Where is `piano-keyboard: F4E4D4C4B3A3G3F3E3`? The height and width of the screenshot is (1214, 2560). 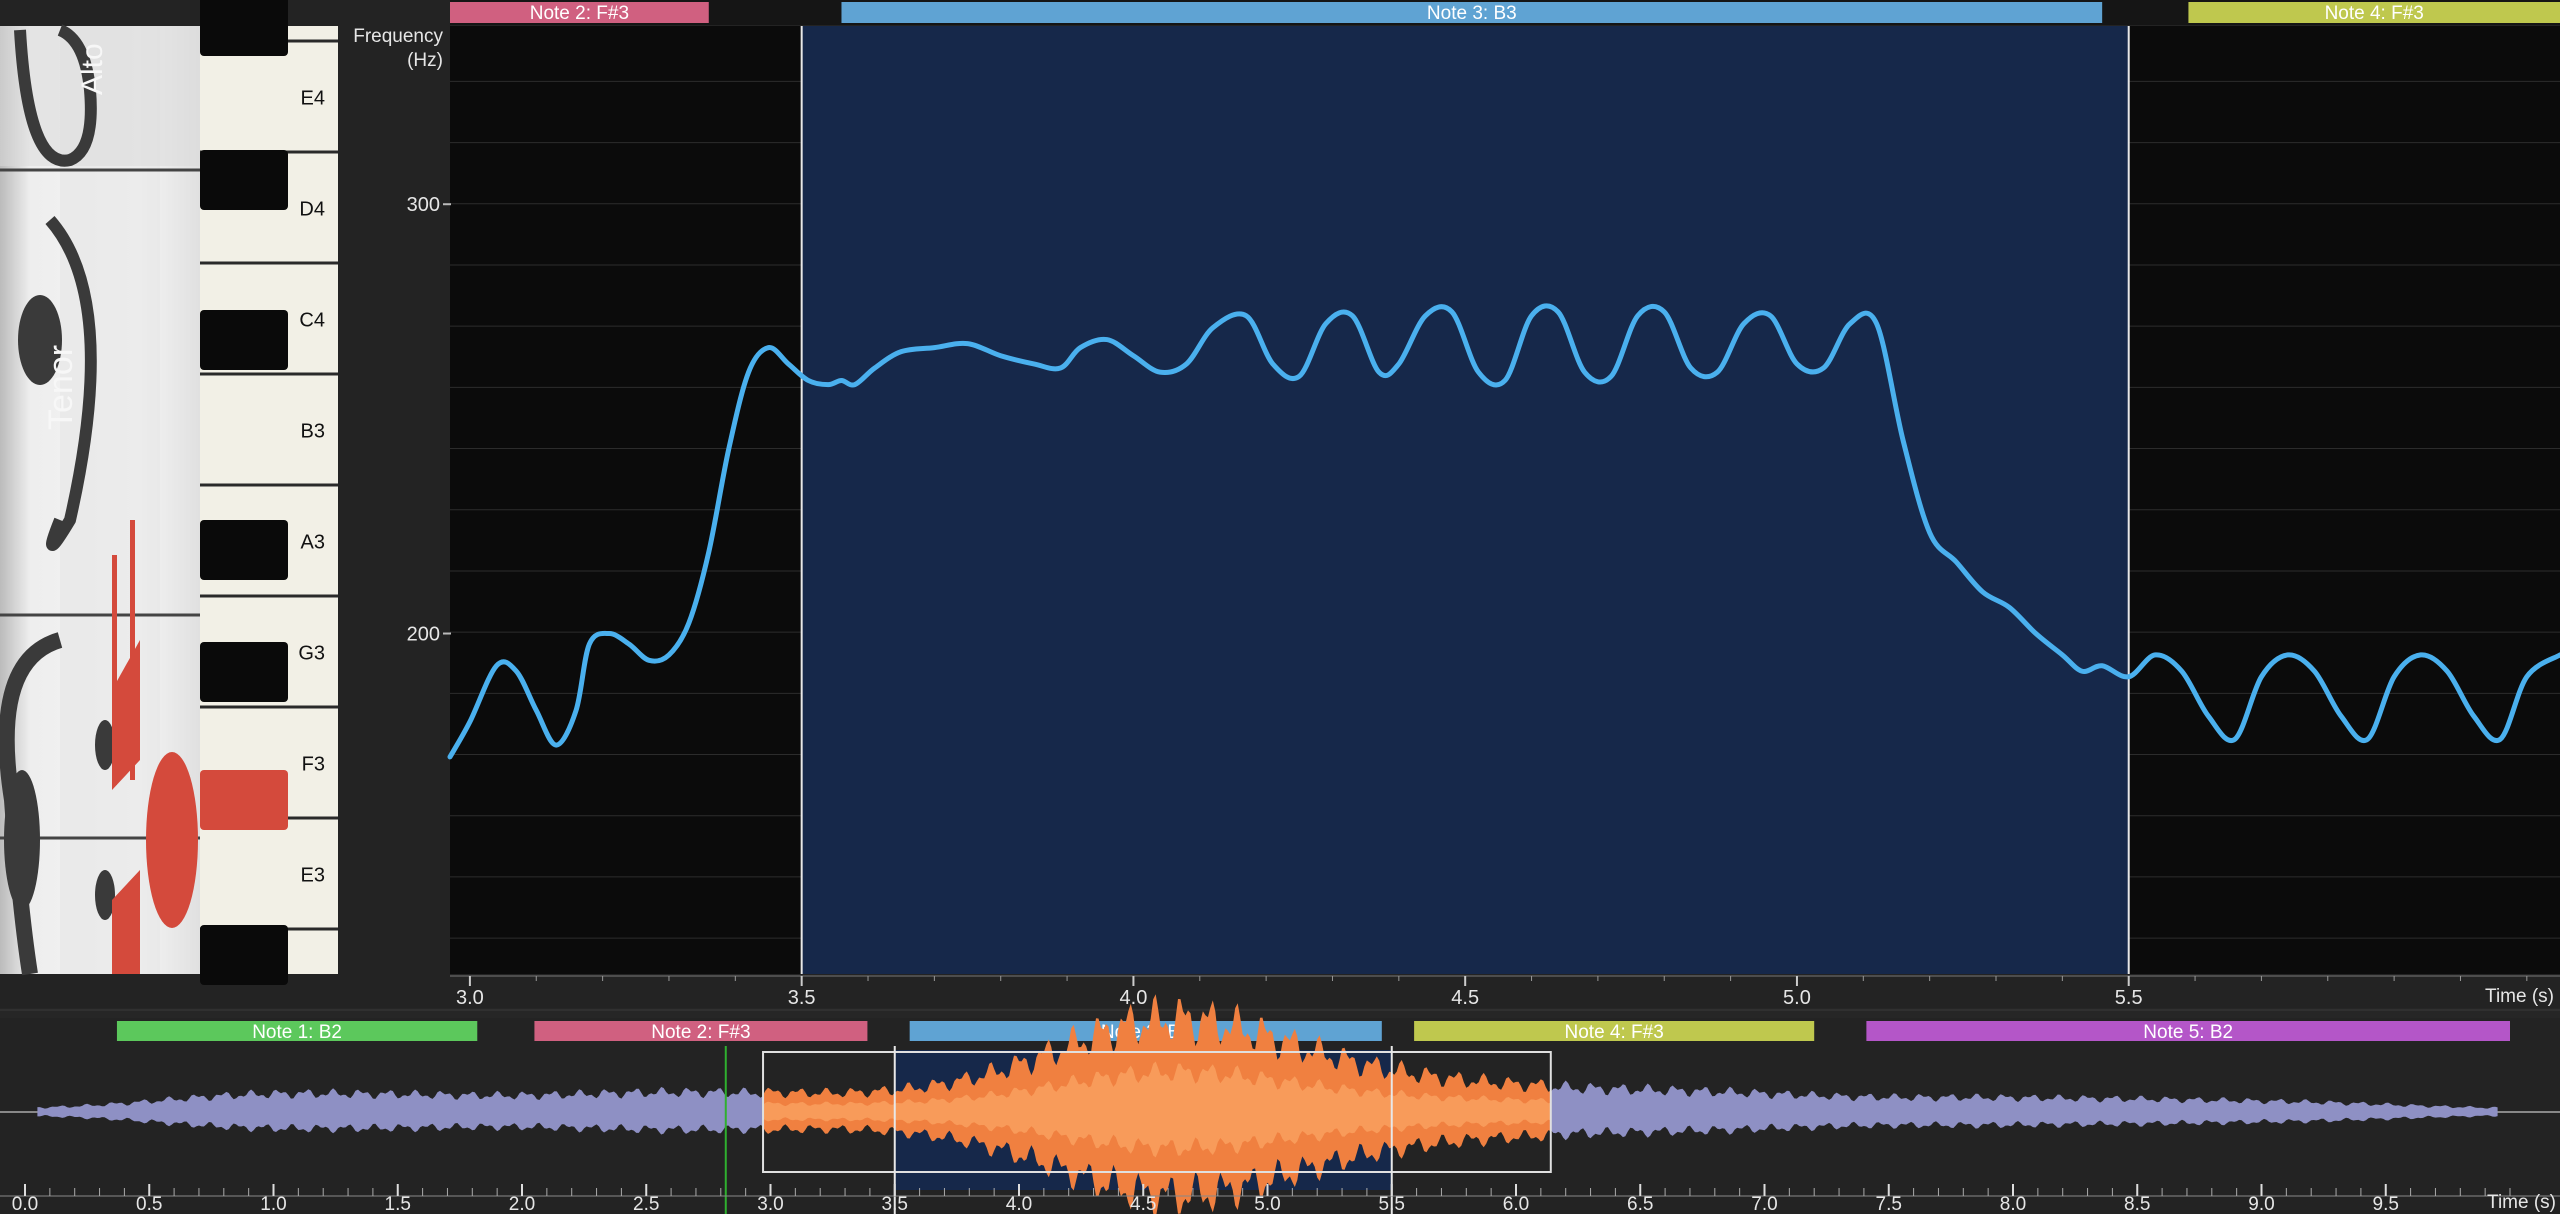 piano-keyboard: F4E4D4C4B3A3G3F3E3 is located at coordinates (269, 492).